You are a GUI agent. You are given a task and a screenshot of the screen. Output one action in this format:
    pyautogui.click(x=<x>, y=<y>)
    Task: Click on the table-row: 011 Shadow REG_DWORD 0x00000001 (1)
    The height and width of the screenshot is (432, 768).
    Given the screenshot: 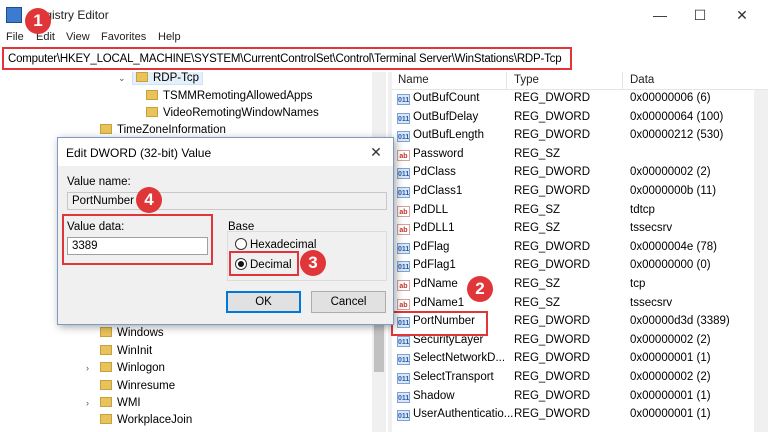 What is the action you would take?
    pyautogui.click(x=580, y=397)
    